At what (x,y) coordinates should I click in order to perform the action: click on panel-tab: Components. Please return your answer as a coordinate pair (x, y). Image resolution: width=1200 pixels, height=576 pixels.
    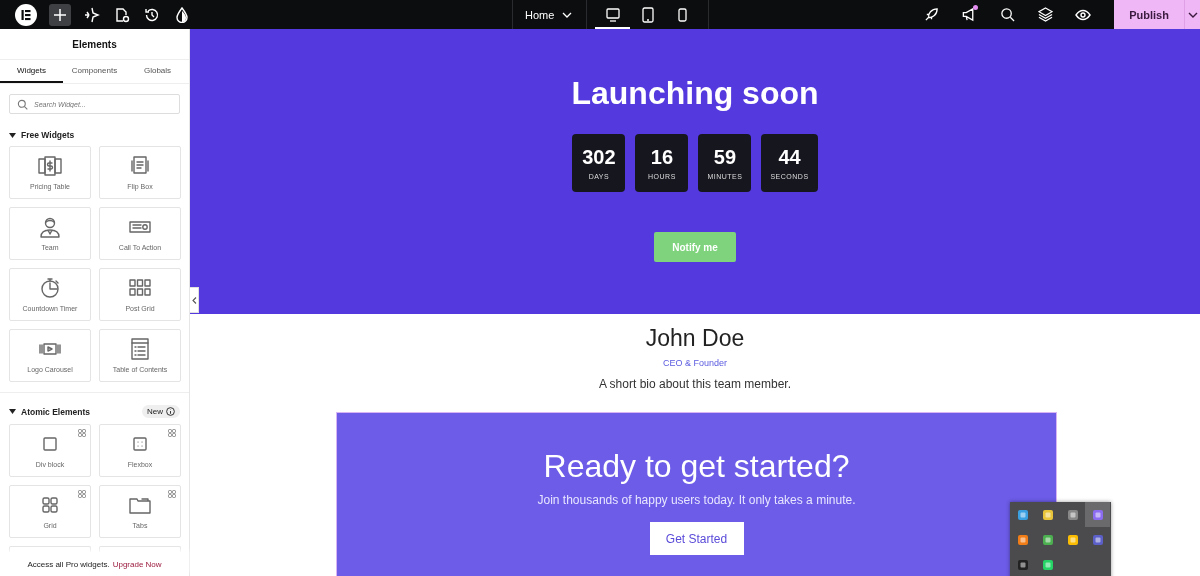
    Looking at the image, I should click on (94, 71).